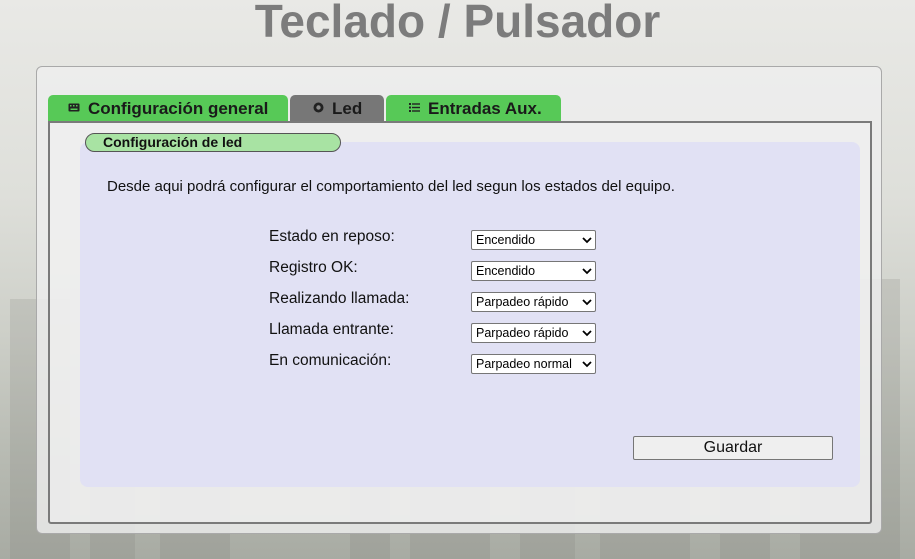 Image resolution: width=915 pixels, height=559 pixels. I want to click on field-label: Llamada entrante:, so click(331, 329).